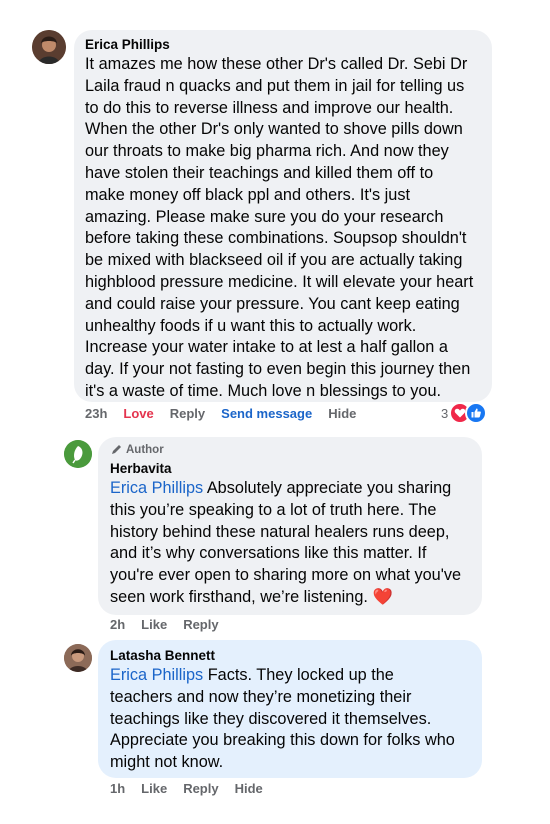 This screenshot has width=550, height=824. I want to click on send-message-button: Send message, so click(266, 413).